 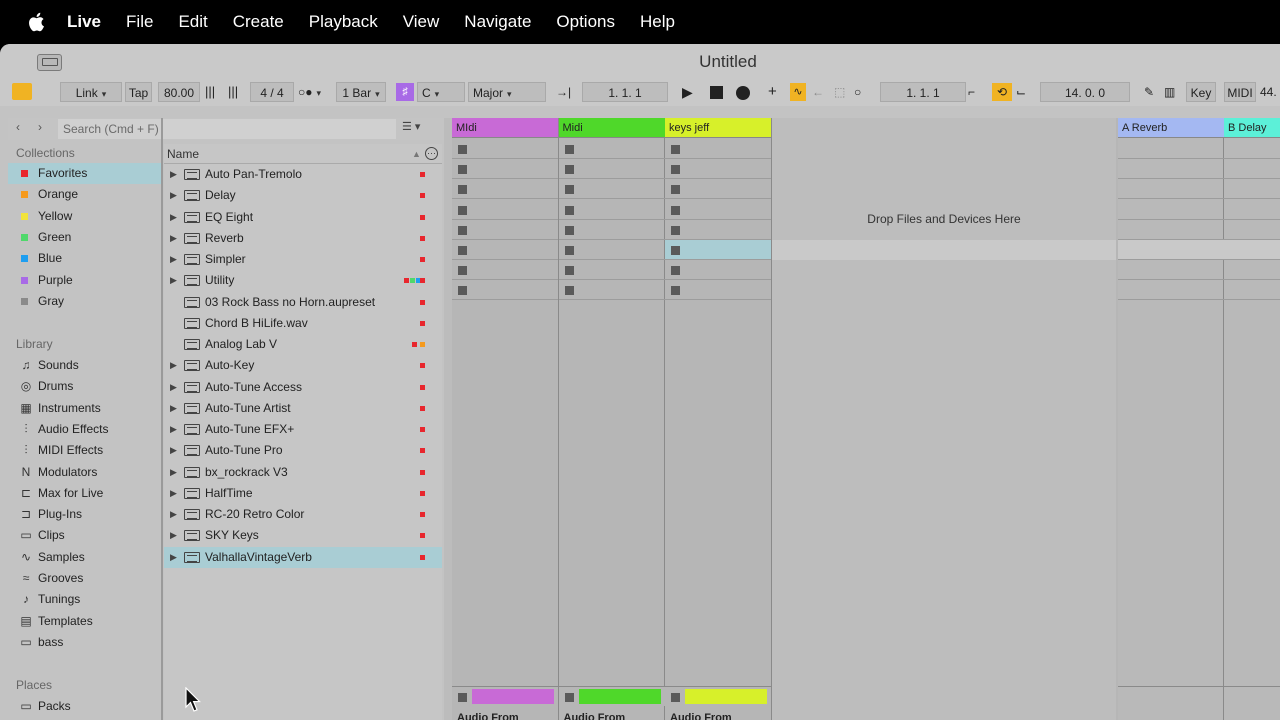 I want to click on add-icon: +, so click(x=776, y=92).